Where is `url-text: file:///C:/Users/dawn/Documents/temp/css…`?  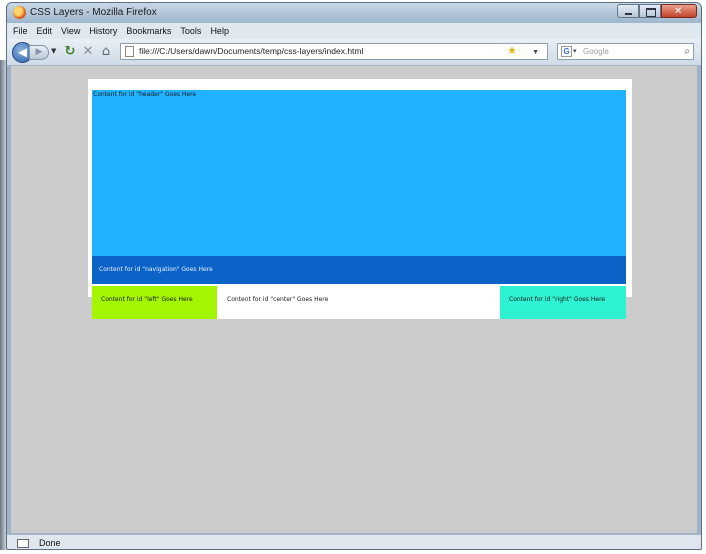 url-text: file:///C:/Users/dawn/Documents/temp/css… is located at coordinates (251, 51).